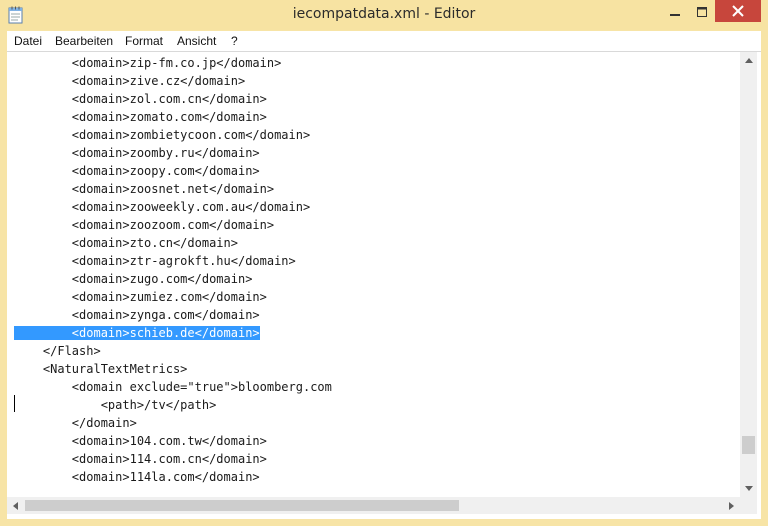  I want to click on arrow-down-icon, so click(748, 488).